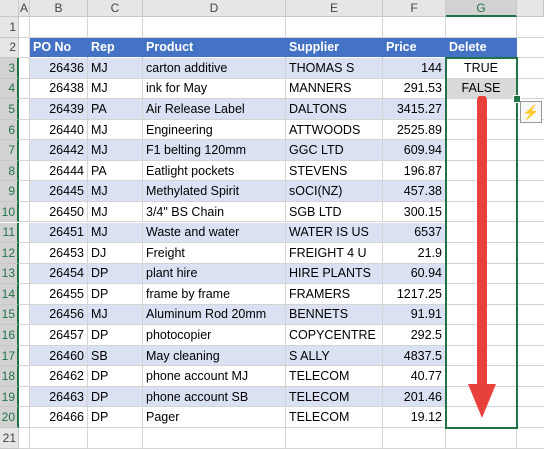  What do you see at coordinates (214, 376) in the screenshot?
I see `cell-product: phone account MJ` at bounding box center [214, 376].